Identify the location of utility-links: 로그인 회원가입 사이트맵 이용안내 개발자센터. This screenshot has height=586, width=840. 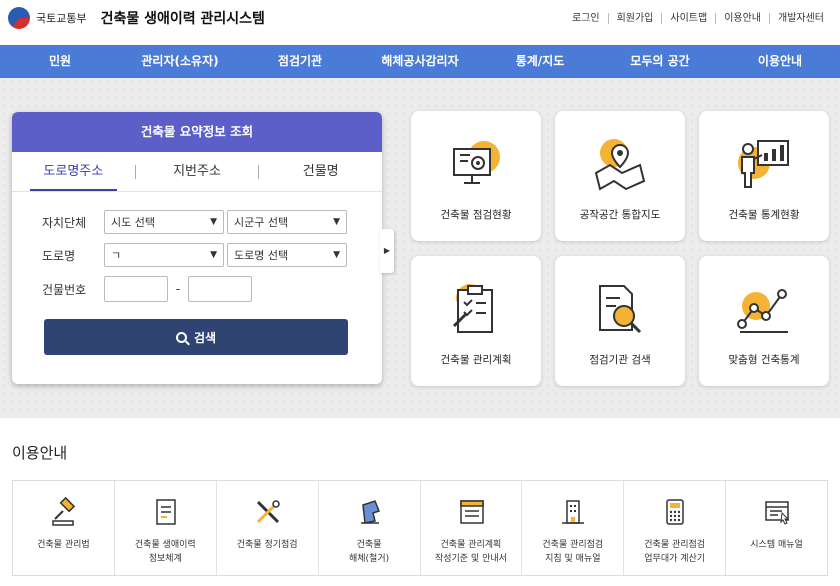
(698, 18).